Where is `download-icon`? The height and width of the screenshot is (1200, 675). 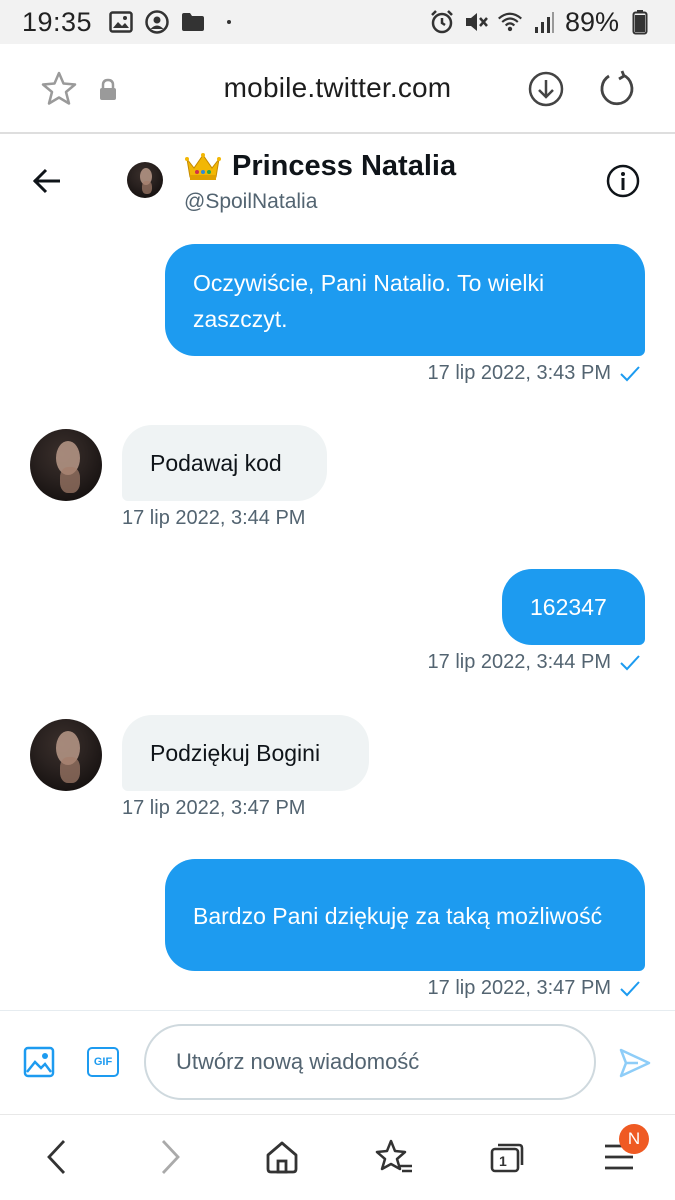
download-icon is located at coordinates (546, 91).